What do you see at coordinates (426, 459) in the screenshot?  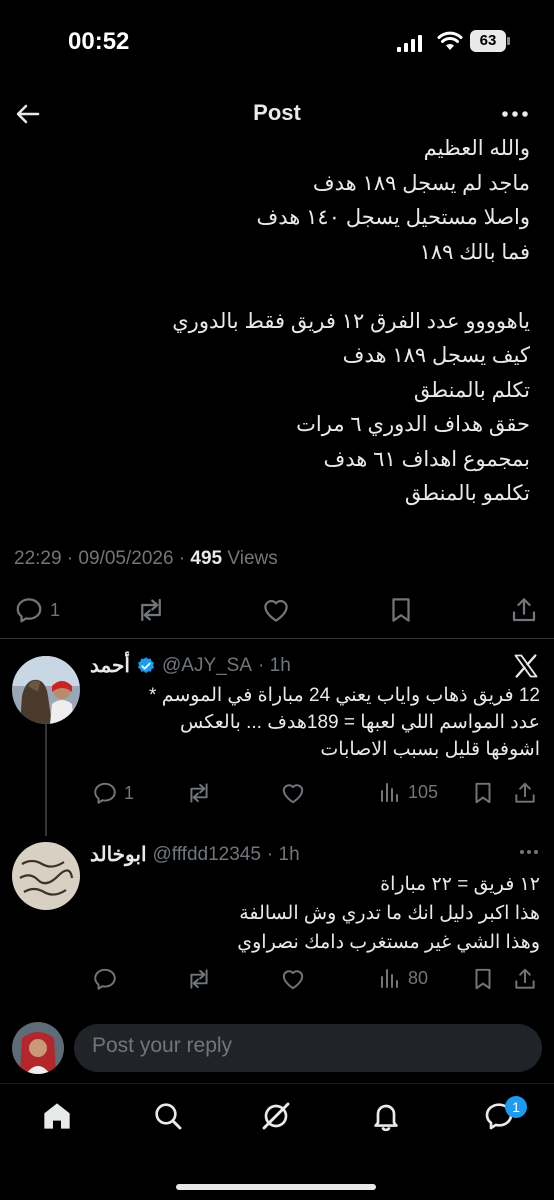 I see `post-text-line: بمجموع اهداف ٦١ هدف` at bounding box center [426, 459].